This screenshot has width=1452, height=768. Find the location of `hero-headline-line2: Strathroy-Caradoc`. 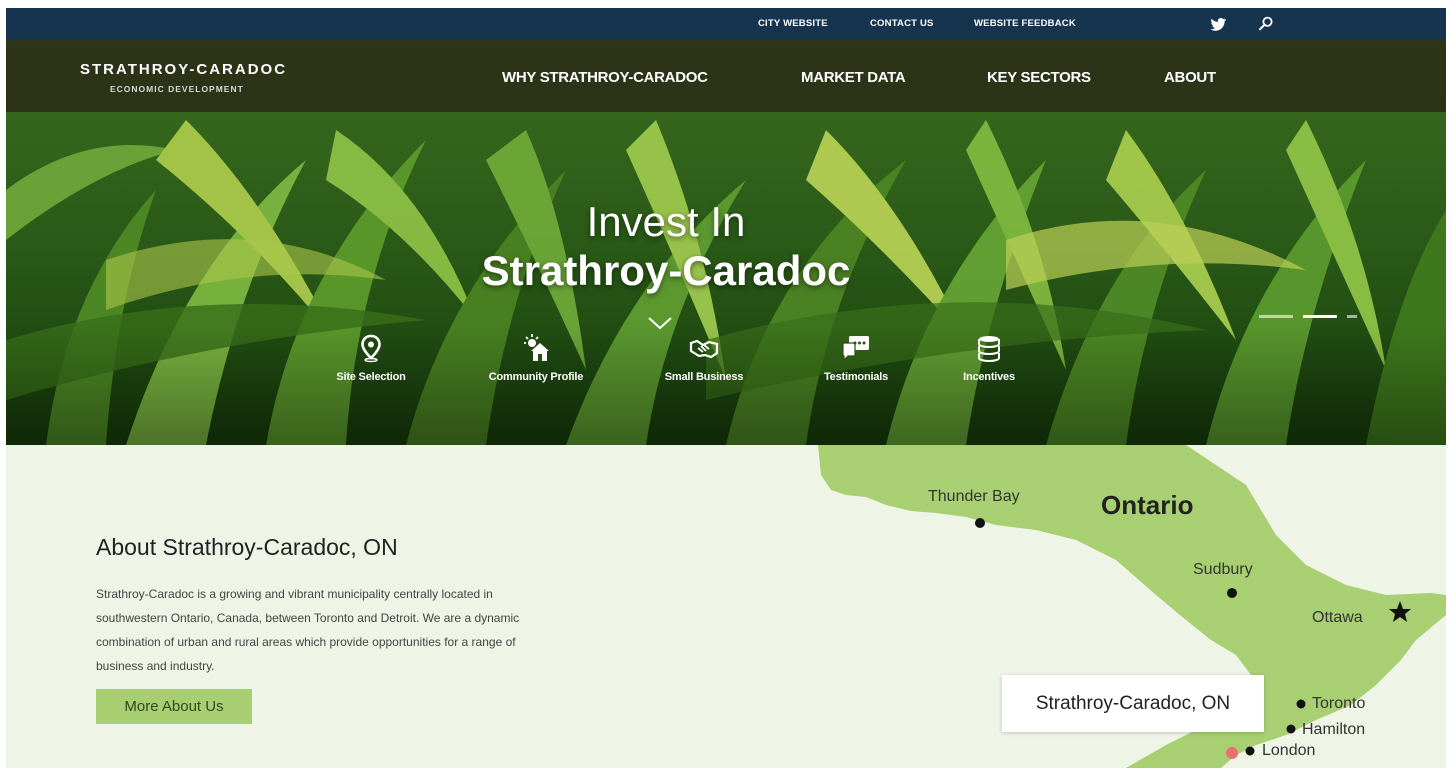

hero-headline-line2: Strathroy-Caradoc is located at coordinates (666, 270).